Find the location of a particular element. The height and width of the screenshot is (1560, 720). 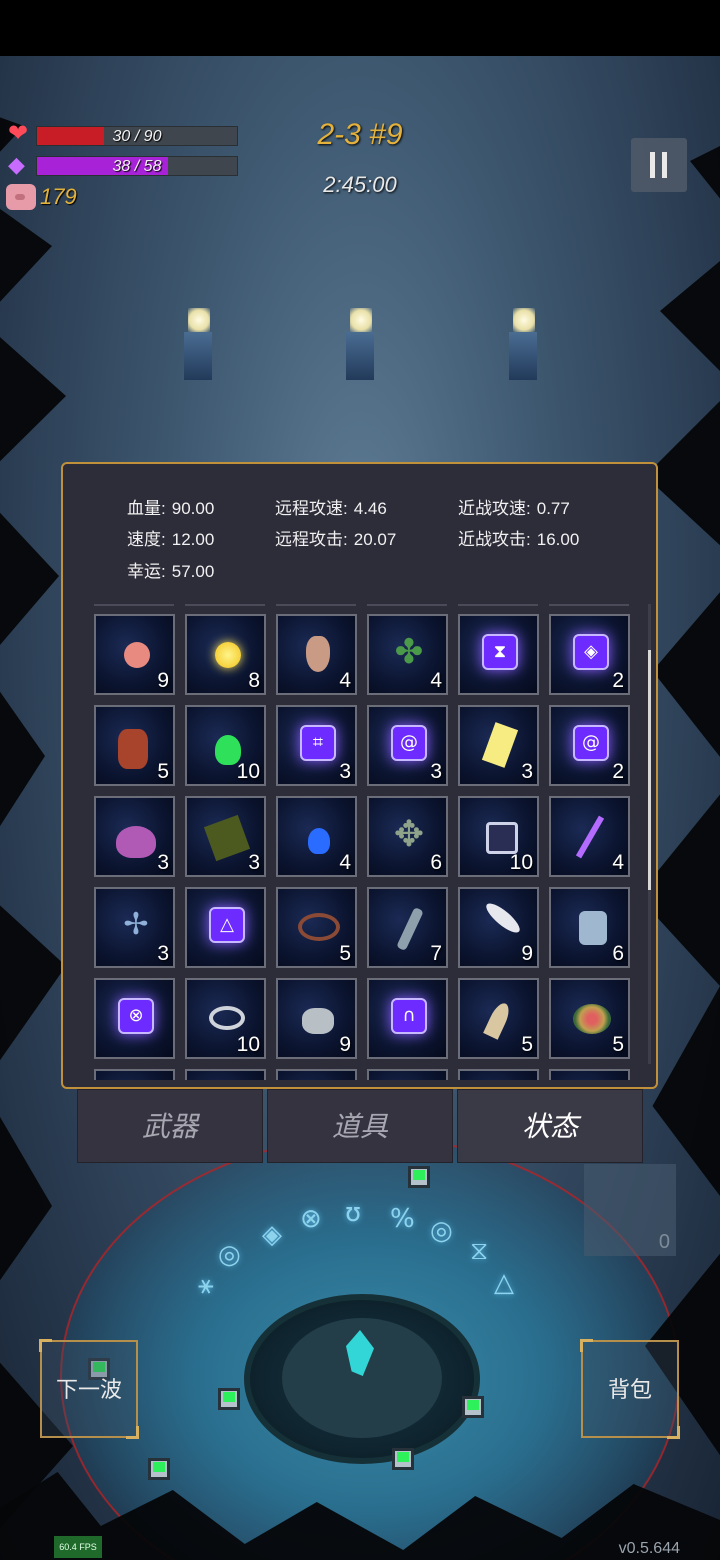

pouch-icon is located at coordinates (318, 654).